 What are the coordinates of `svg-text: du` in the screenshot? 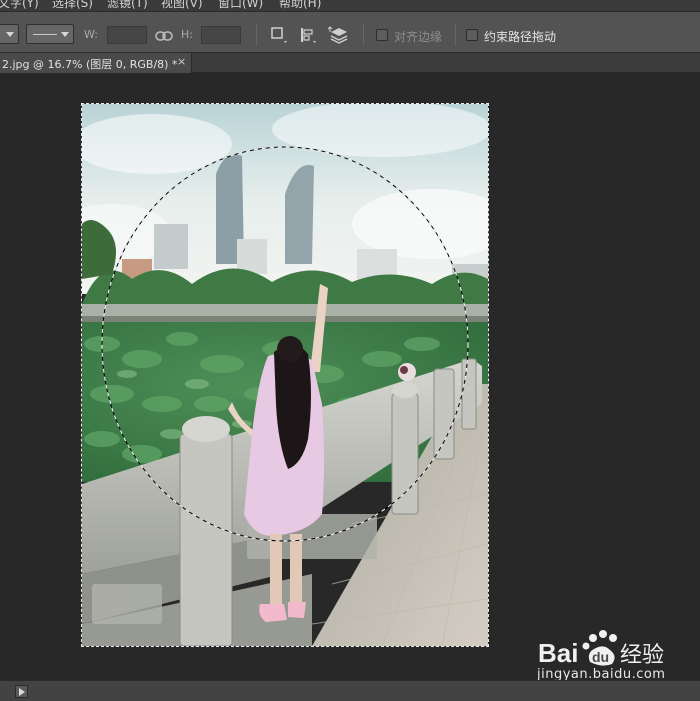 It's located at (600, 657).